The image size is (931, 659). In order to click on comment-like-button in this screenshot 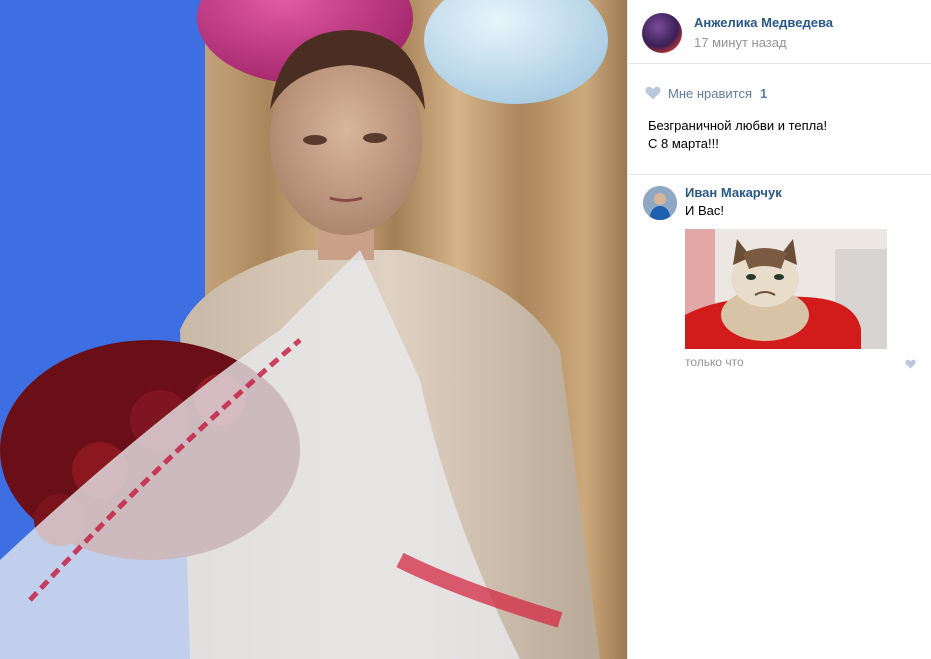, I will do `click(910, 364)`.